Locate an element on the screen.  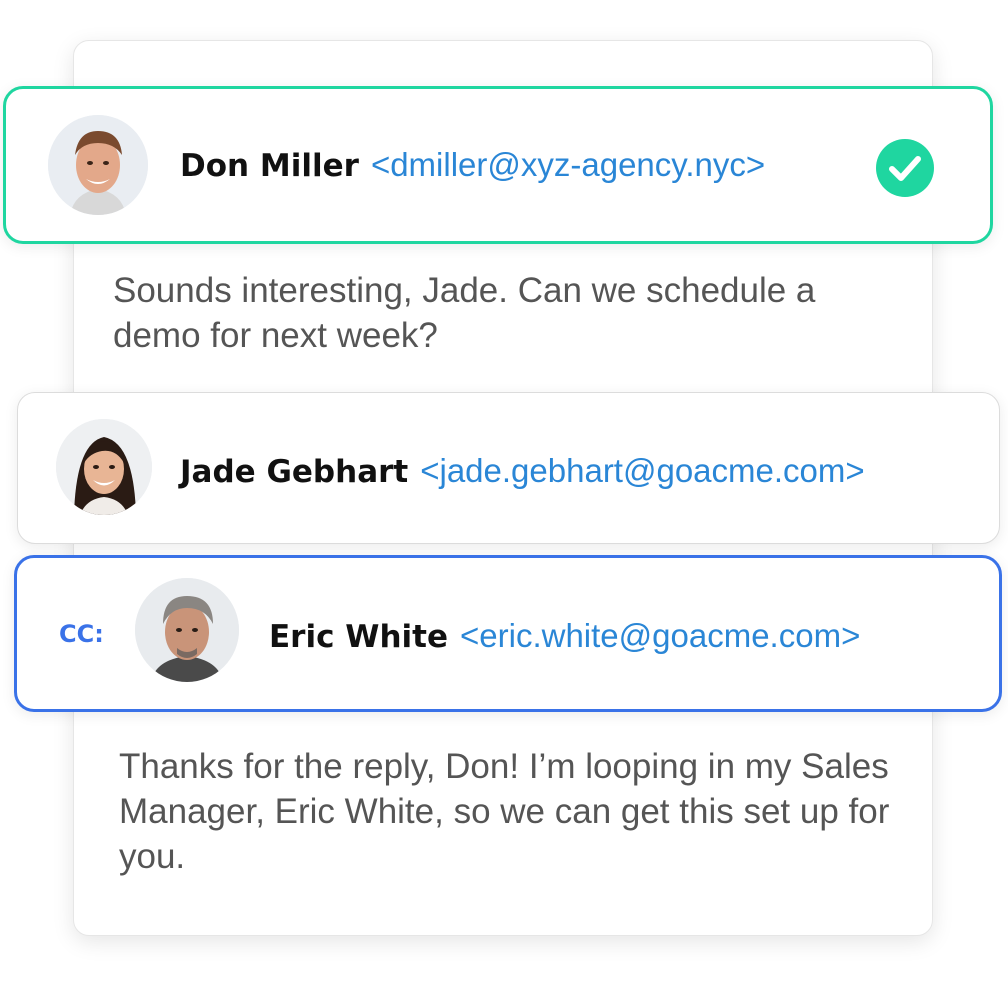
sender-email: <jade.gebhart@goacme.com> is located at coordinates (642, 470).